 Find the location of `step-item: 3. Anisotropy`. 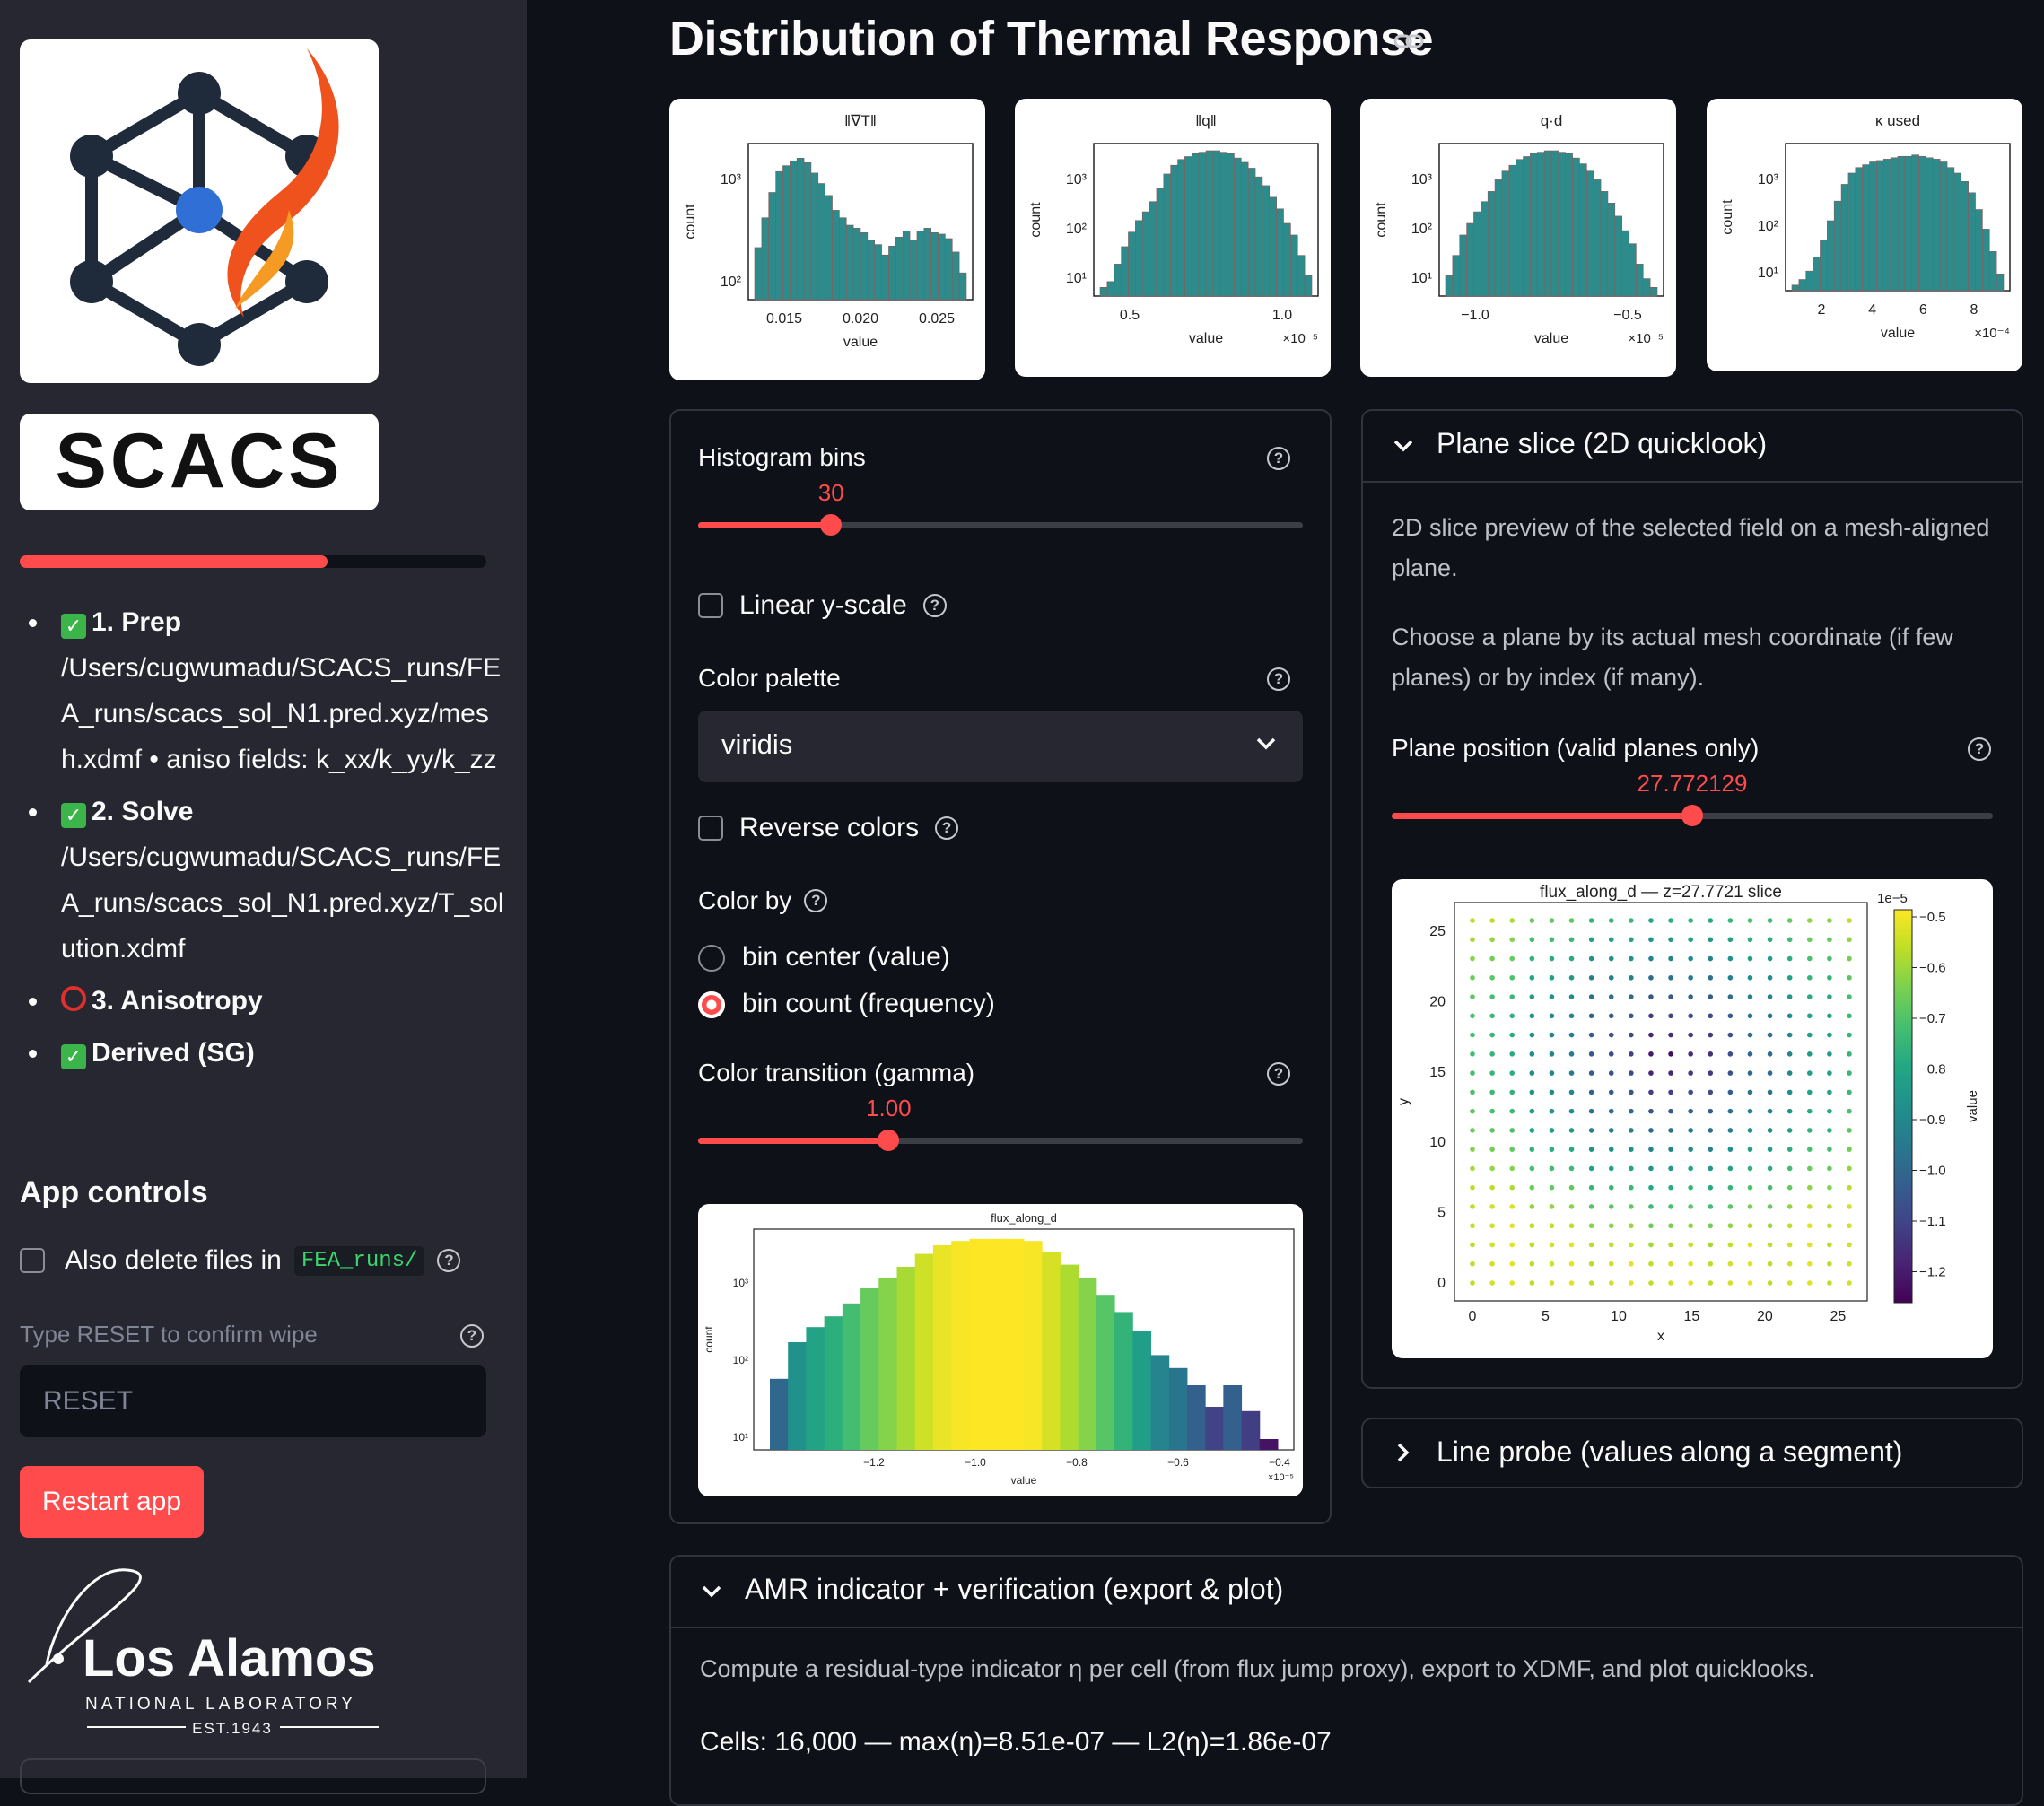

step-item: 3. Anisotropy is located at coordinates (262, 1001).